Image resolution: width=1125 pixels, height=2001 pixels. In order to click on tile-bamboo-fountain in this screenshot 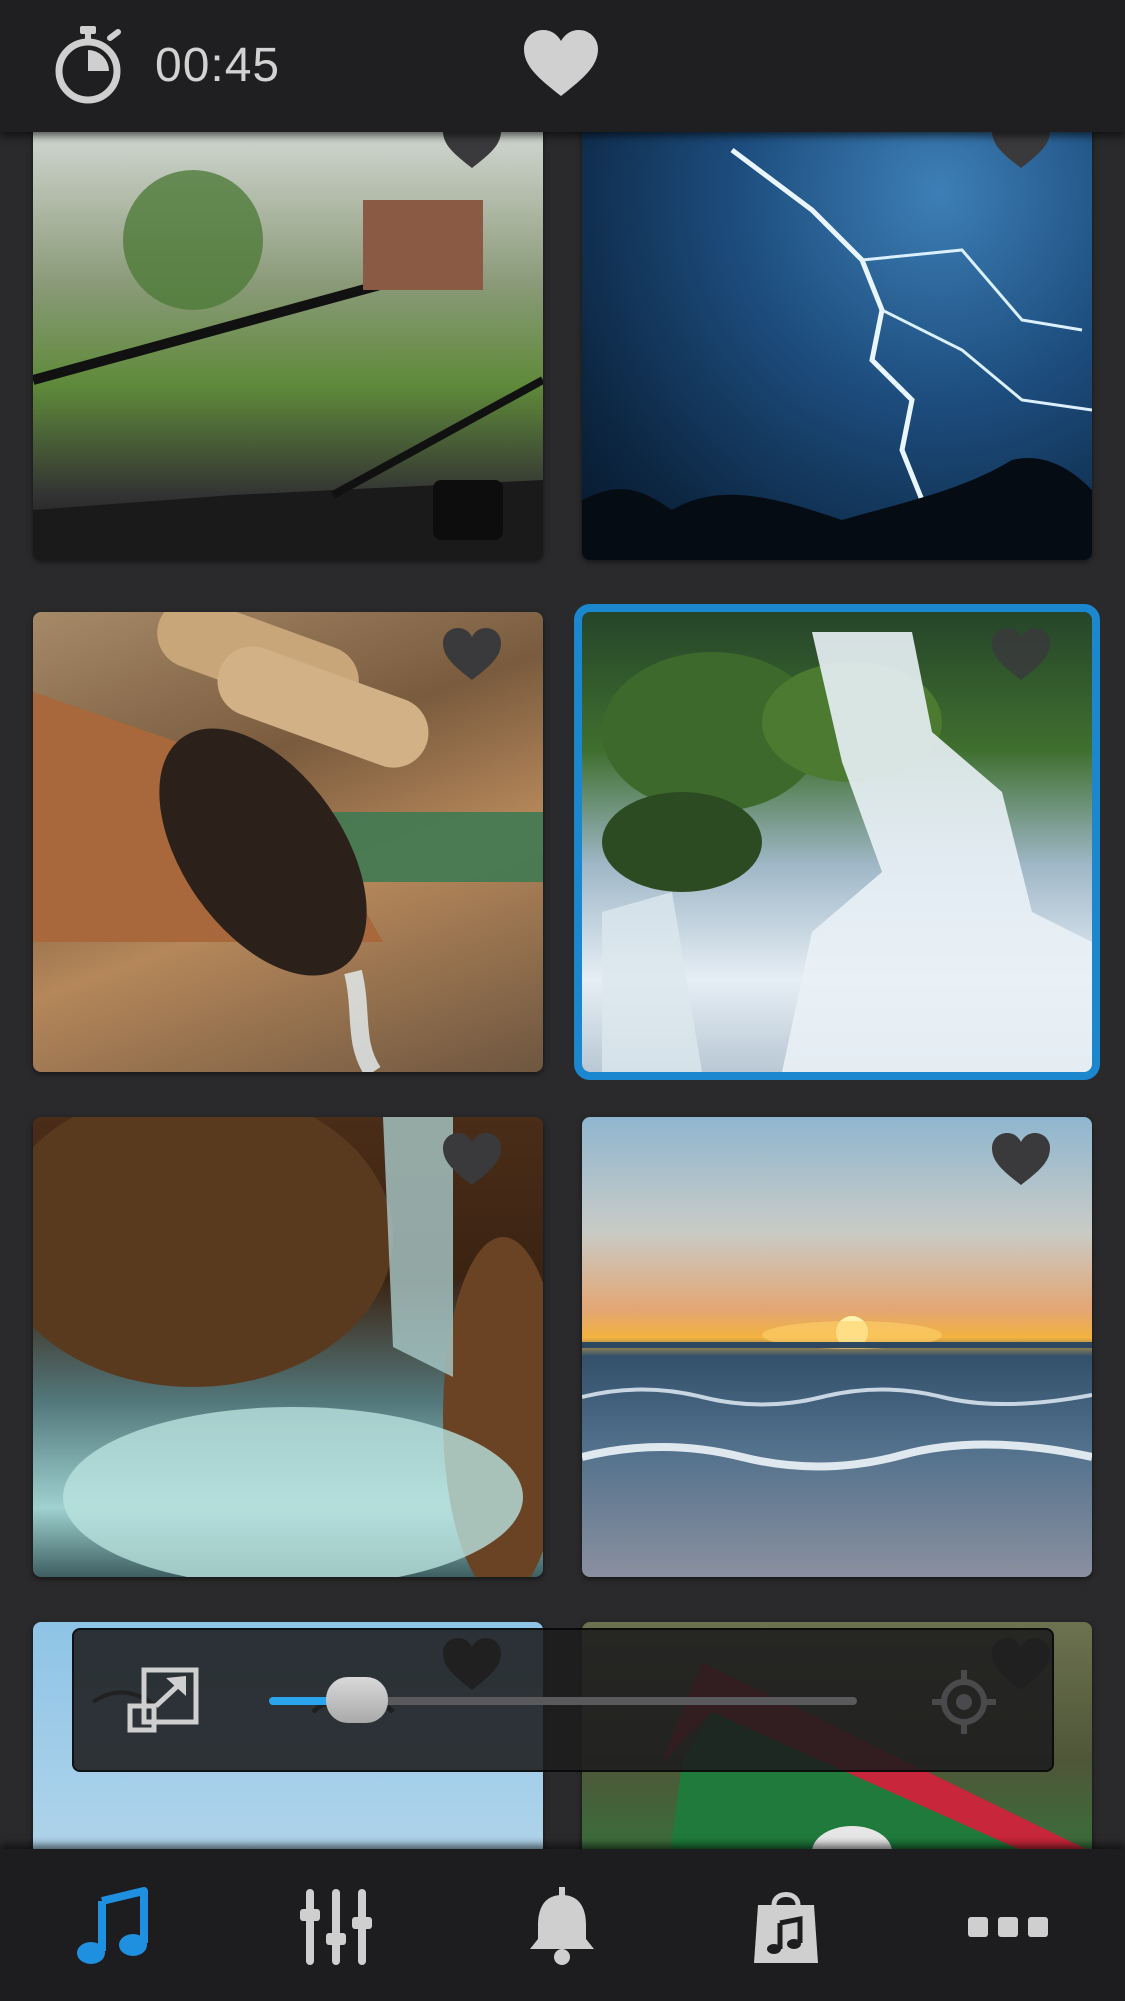, I will do `click(288, 842)`.